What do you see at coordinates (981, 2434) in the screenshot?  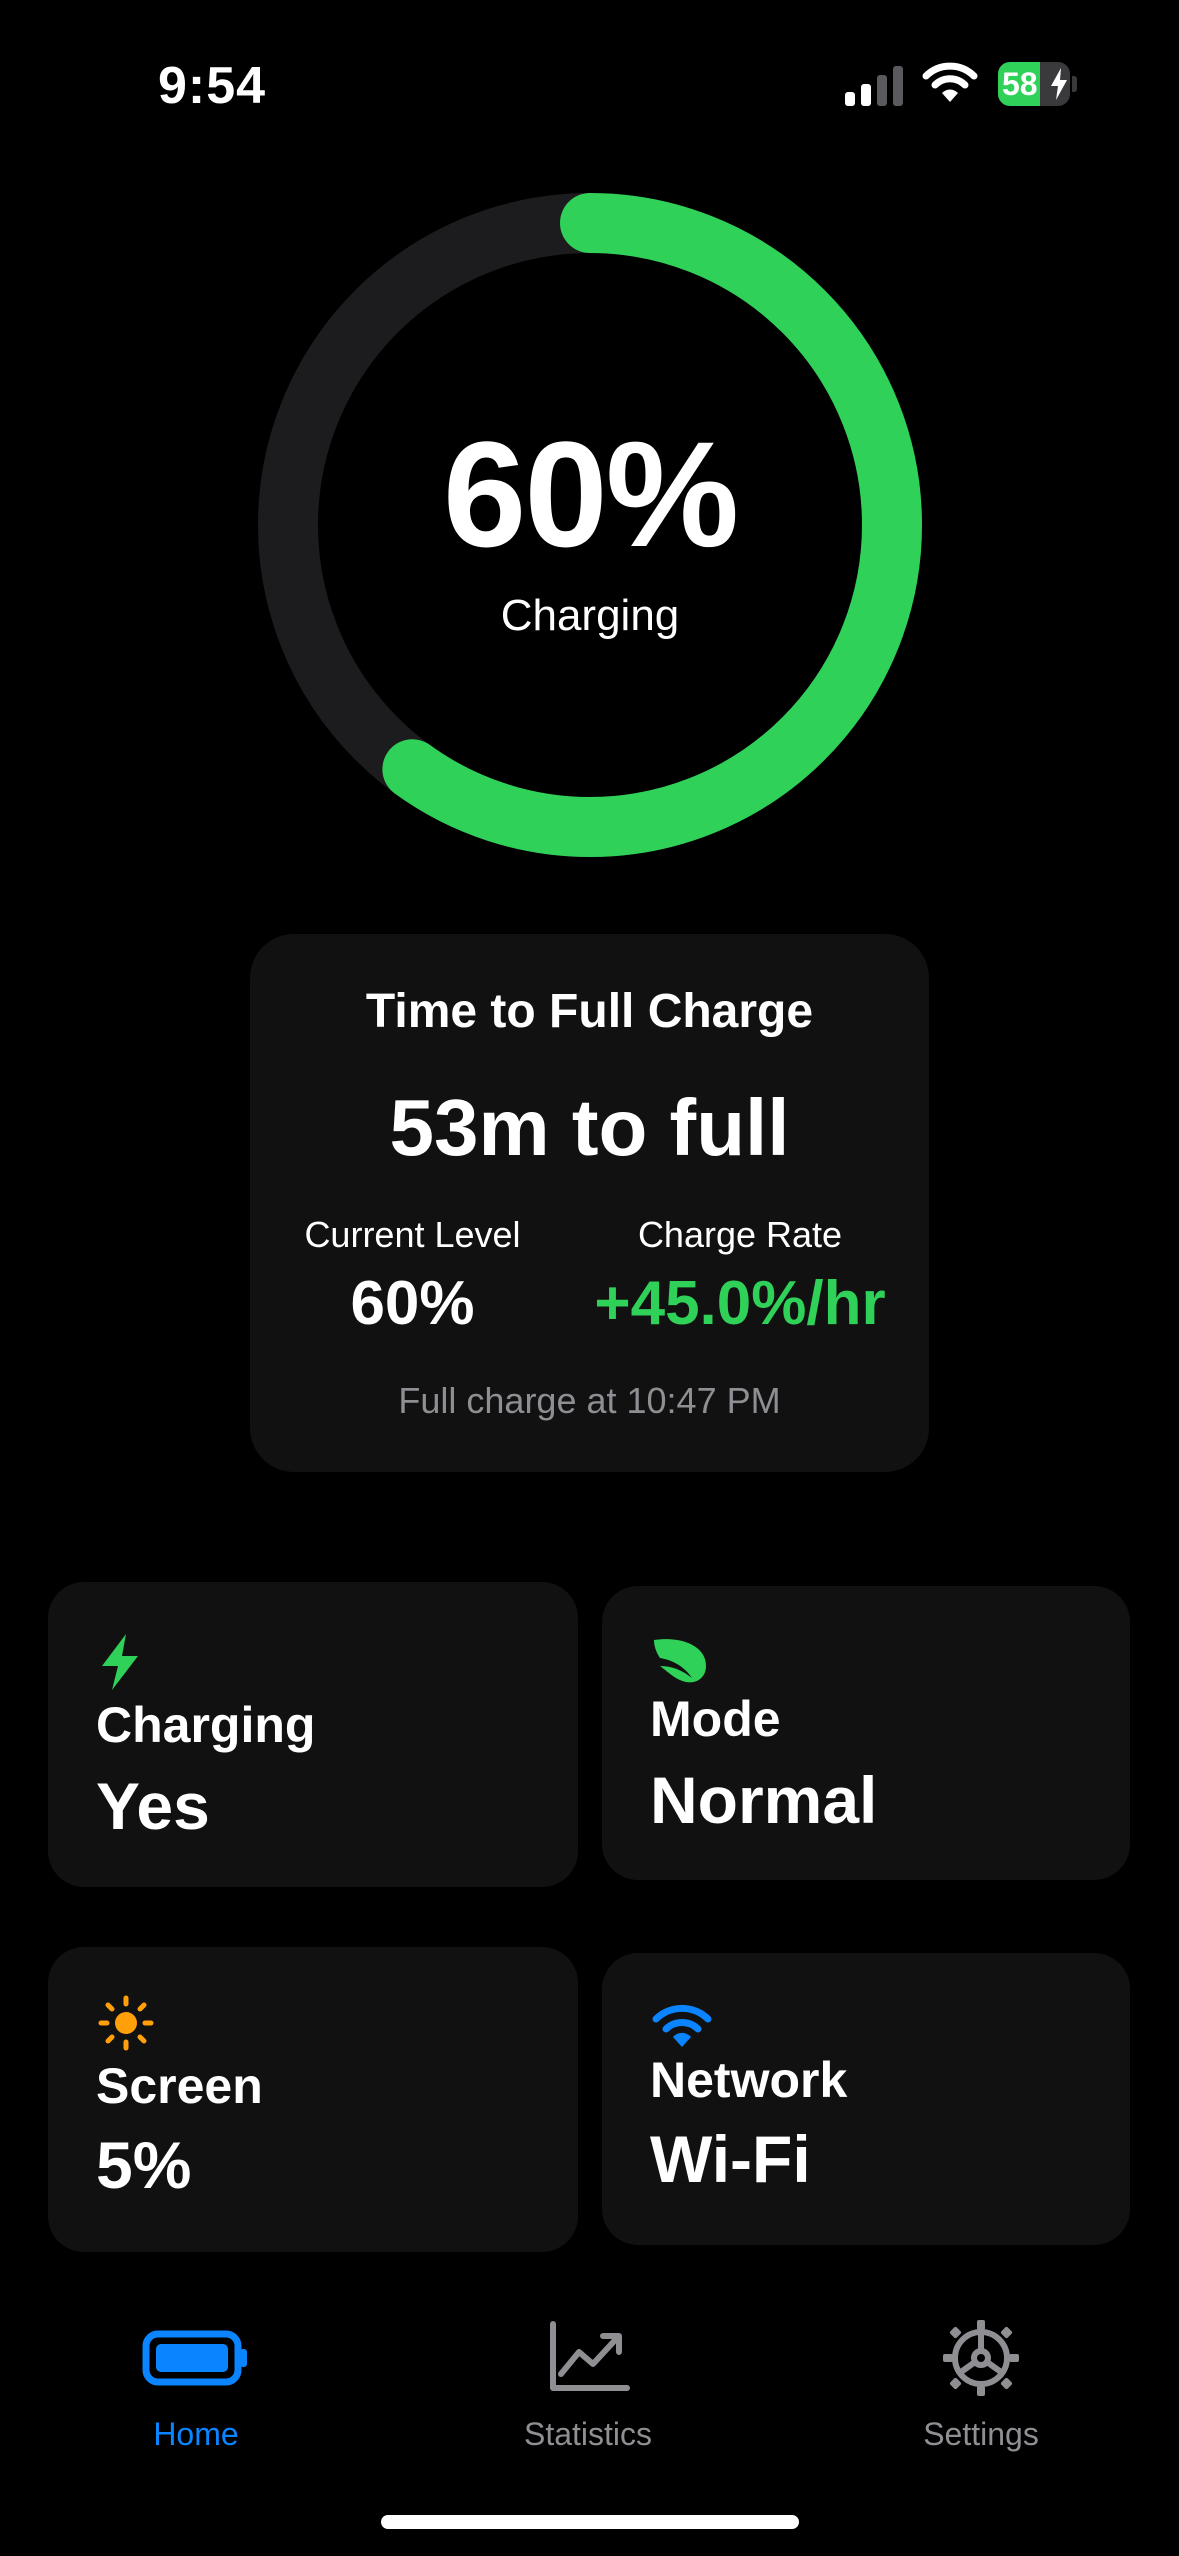 I see `tab-label: Settings` at bounding box center [981, 2434].